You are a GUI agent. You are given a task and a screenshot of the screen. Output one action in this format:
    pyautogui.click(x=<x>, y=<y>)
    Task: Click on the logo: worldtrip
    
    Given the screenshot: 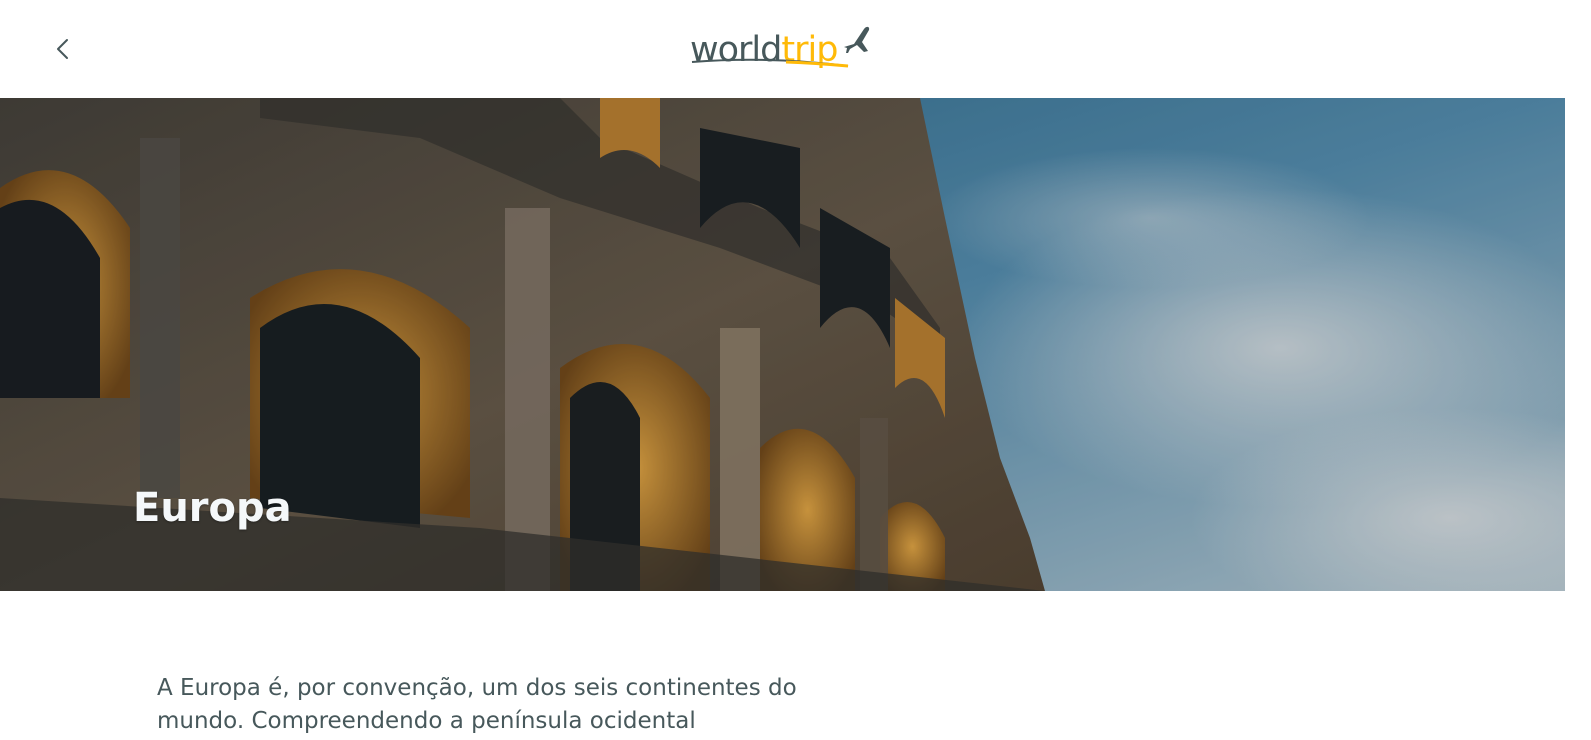 What is the action you would take?
    pyautogui.click(x=785, y=49)
    